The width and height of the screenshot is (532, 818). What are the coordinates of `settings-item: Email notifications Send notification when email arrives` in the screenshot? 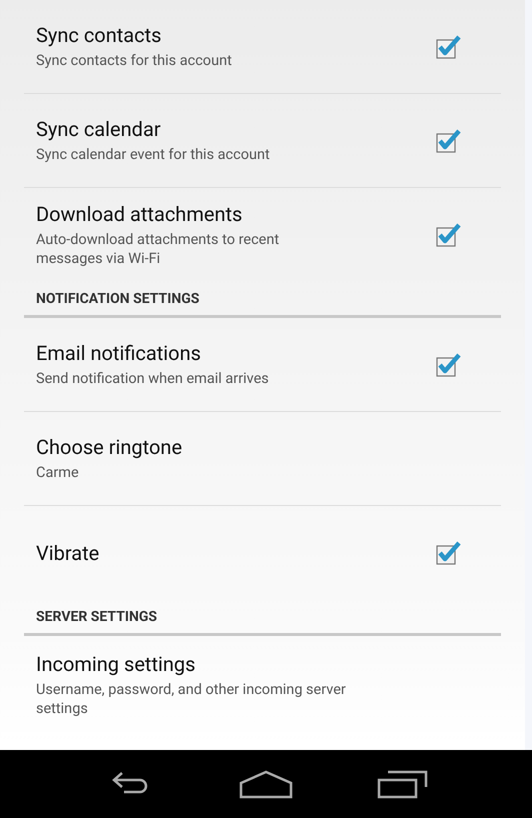 It's located at (262, 365).